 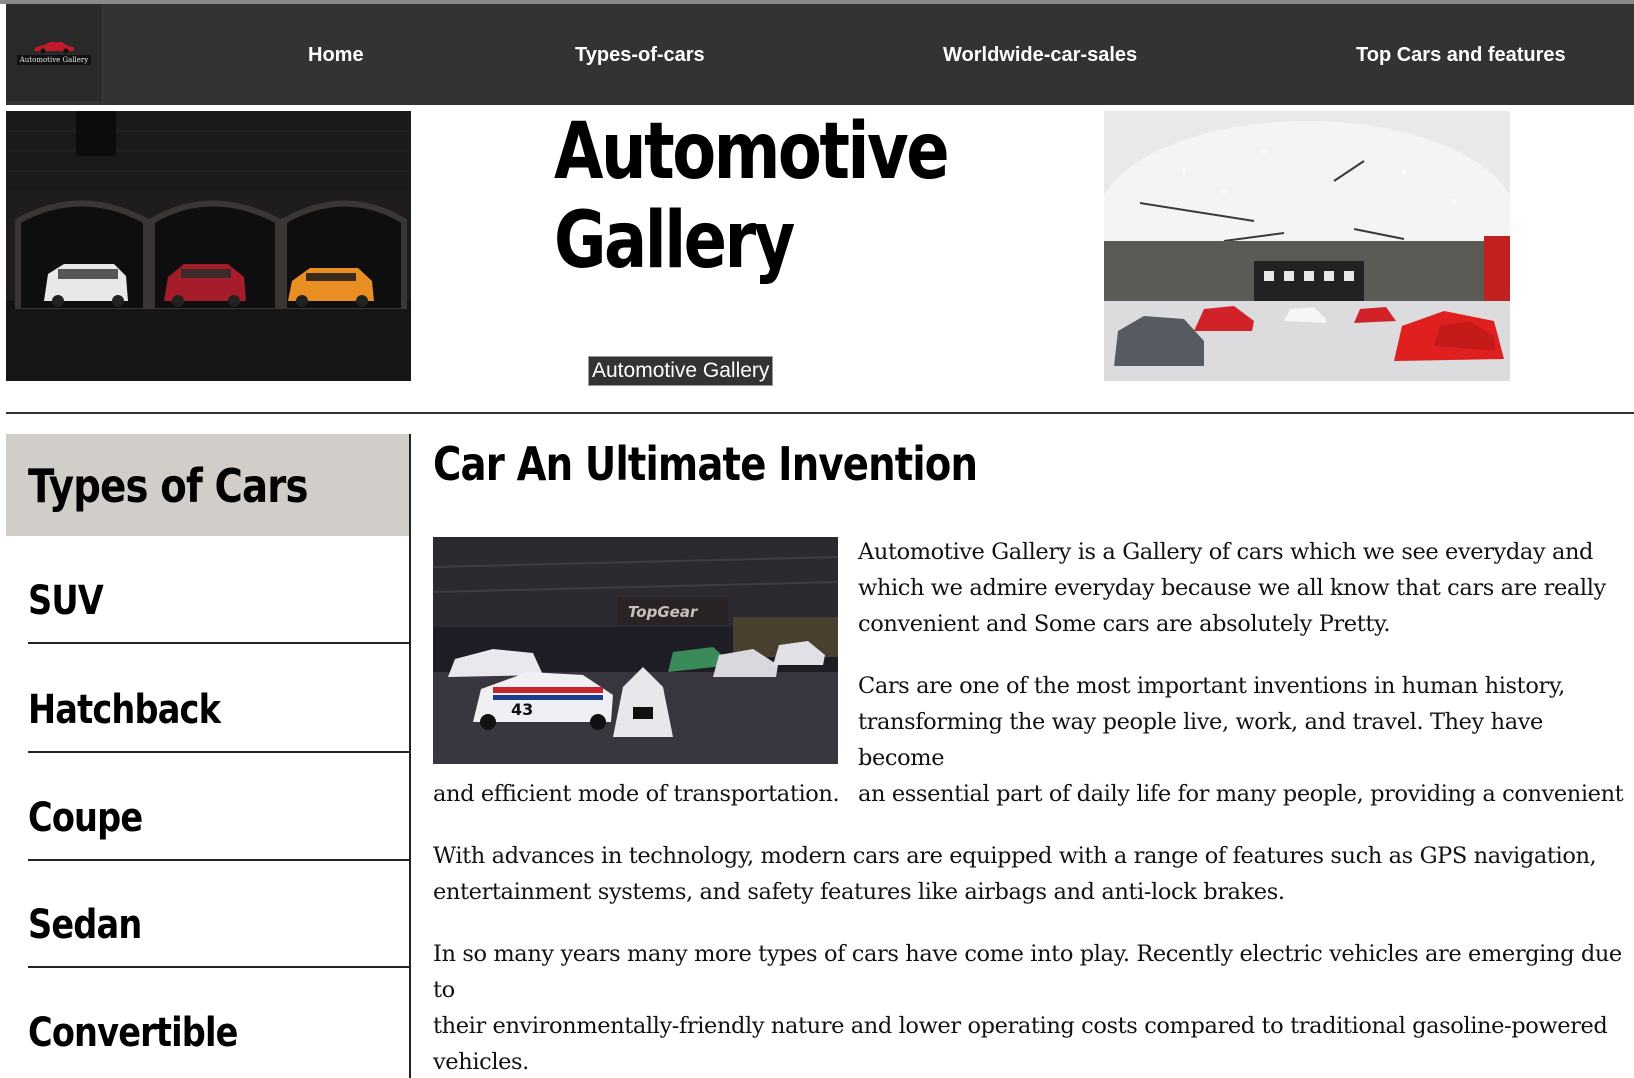 What do you see at coordinates (635, 650) in the screenshot?
I see `racing-cars-image: TopGear 43` at bounding box center [635, 650].